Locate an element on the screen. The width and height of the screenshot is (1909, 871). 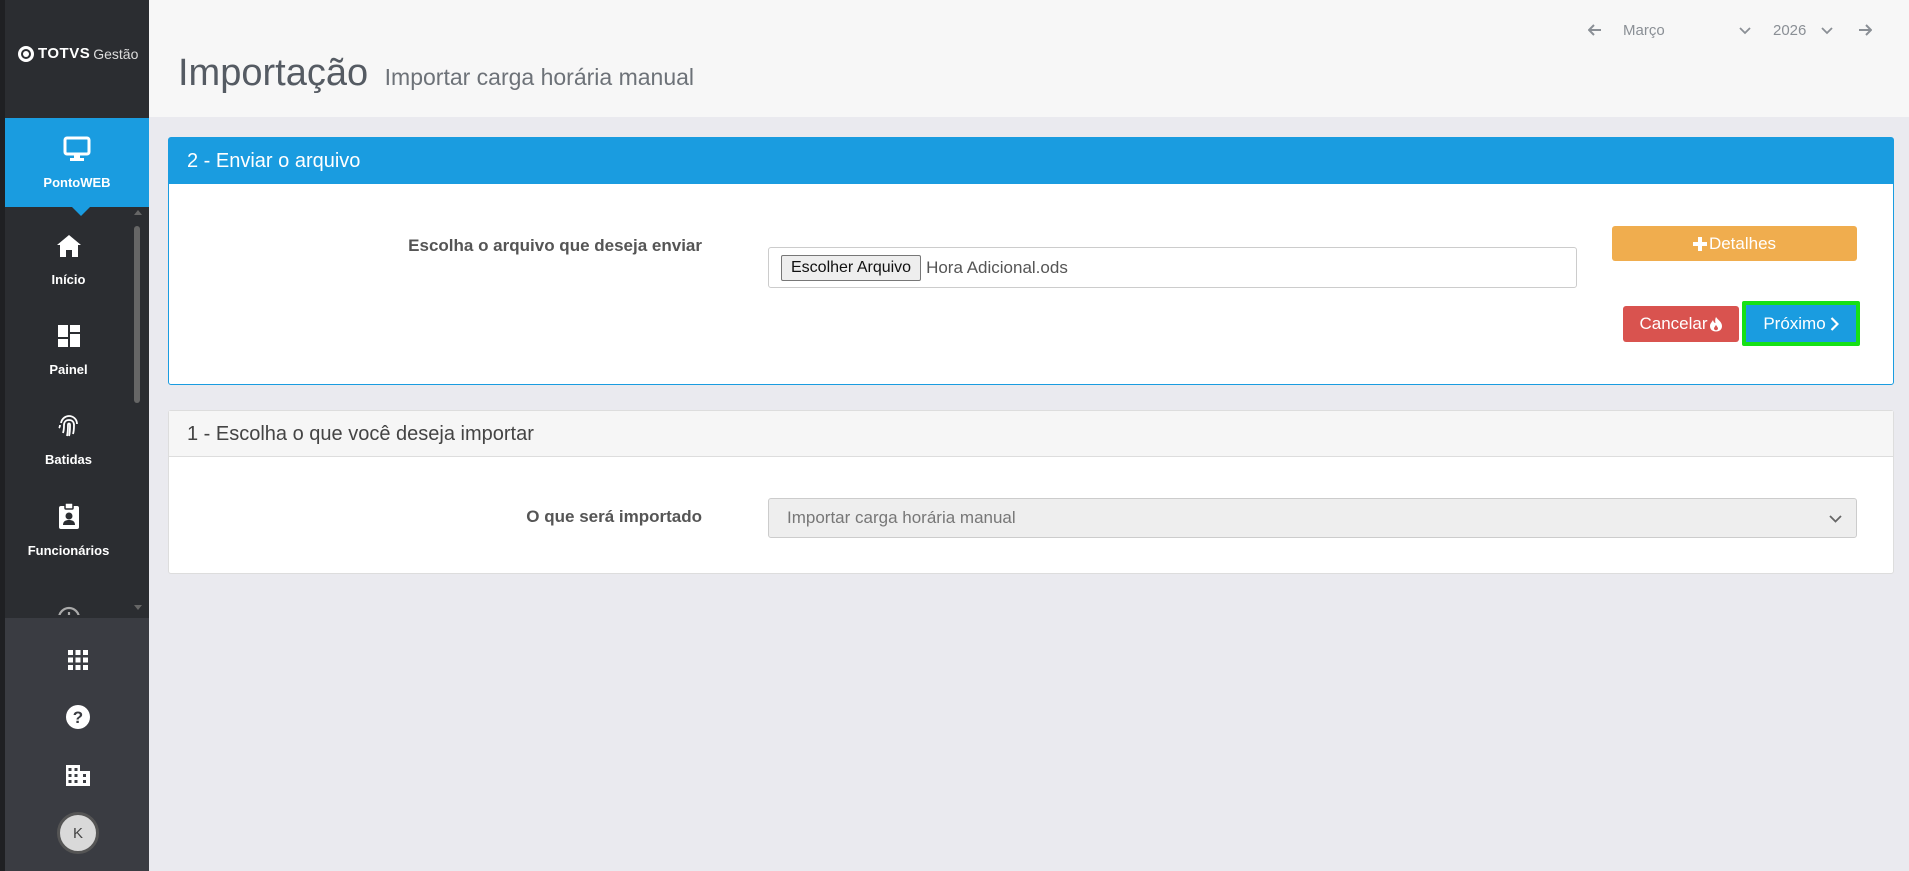
send-file-panel-title: 2 - Enviar o arquivo is located at coordinates (1031, 161).